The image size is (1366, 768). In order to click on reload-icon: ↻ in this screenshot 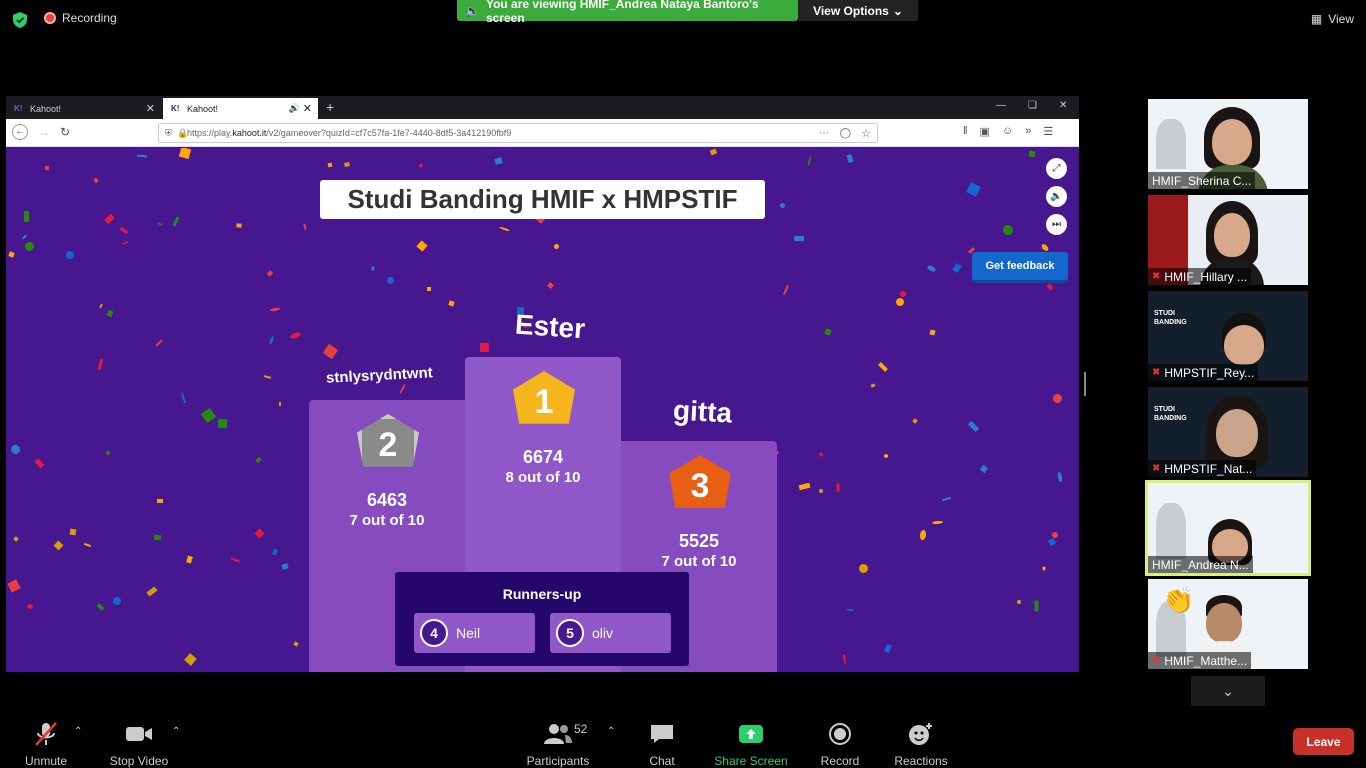, I will do `click(65, 132)`.